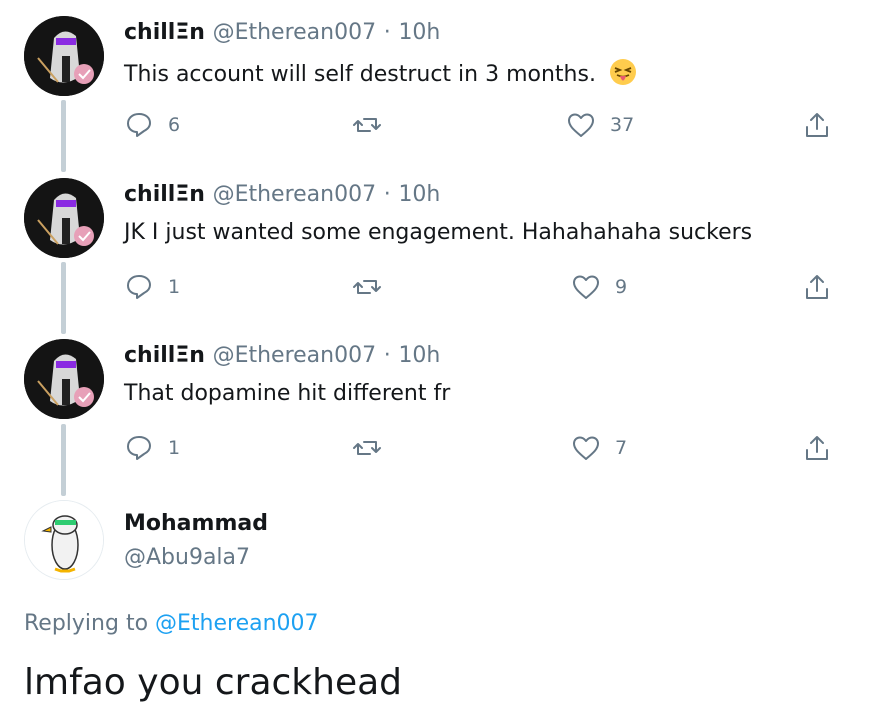  I want to click on display-name: Mohammad, so click(196, 523).